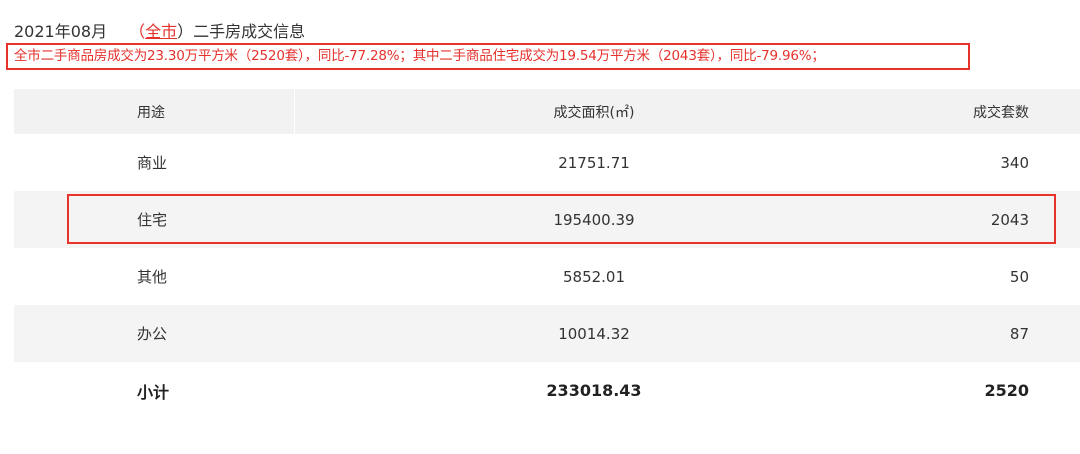 The width and height of the screenshot is (1080, 454). I want to click on cell-area: 5852.01, so click(594, 276).